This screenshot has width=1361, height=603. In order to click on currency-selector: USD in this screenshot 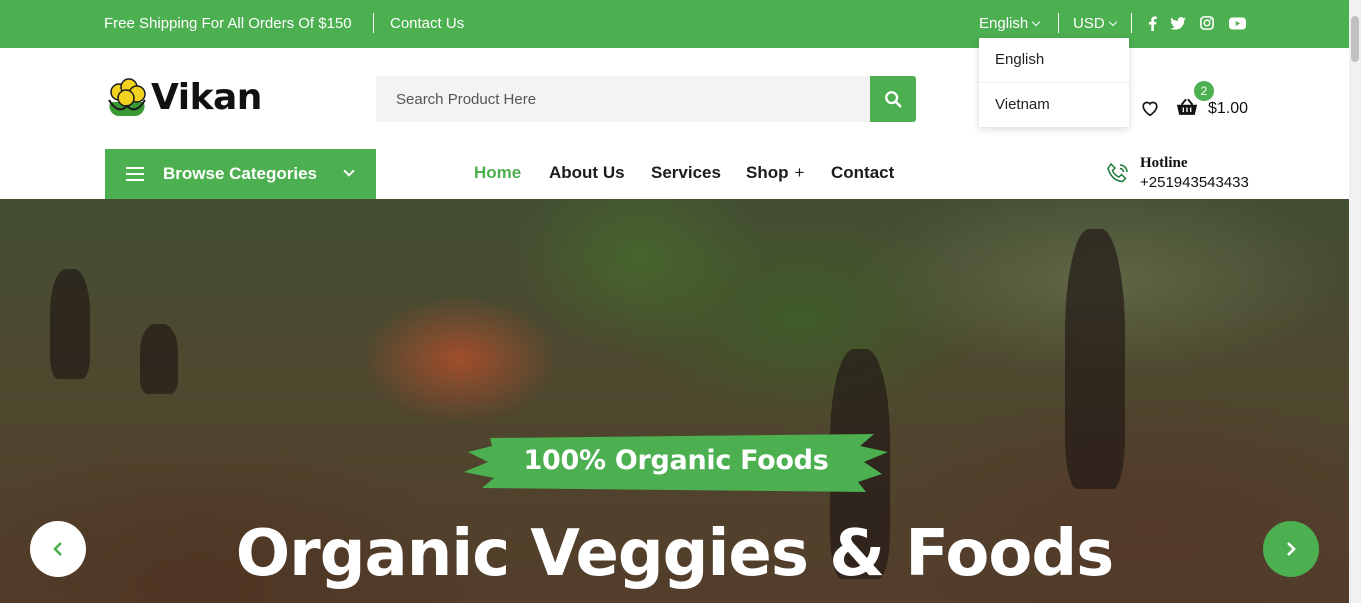, I will do `click(1095, 23)`.